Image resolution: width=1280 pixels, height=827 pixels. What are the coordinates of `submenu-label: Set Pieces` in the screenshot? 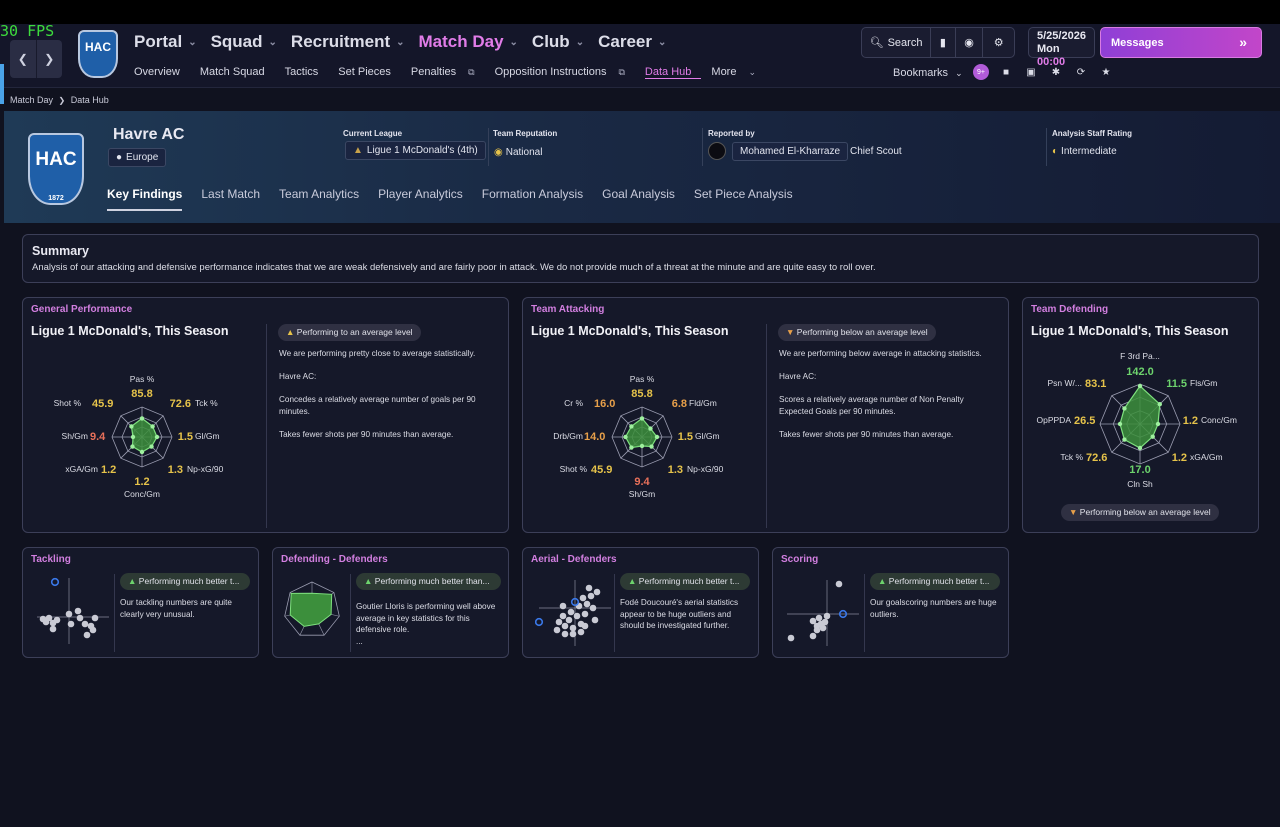 It's located at (364, 72).